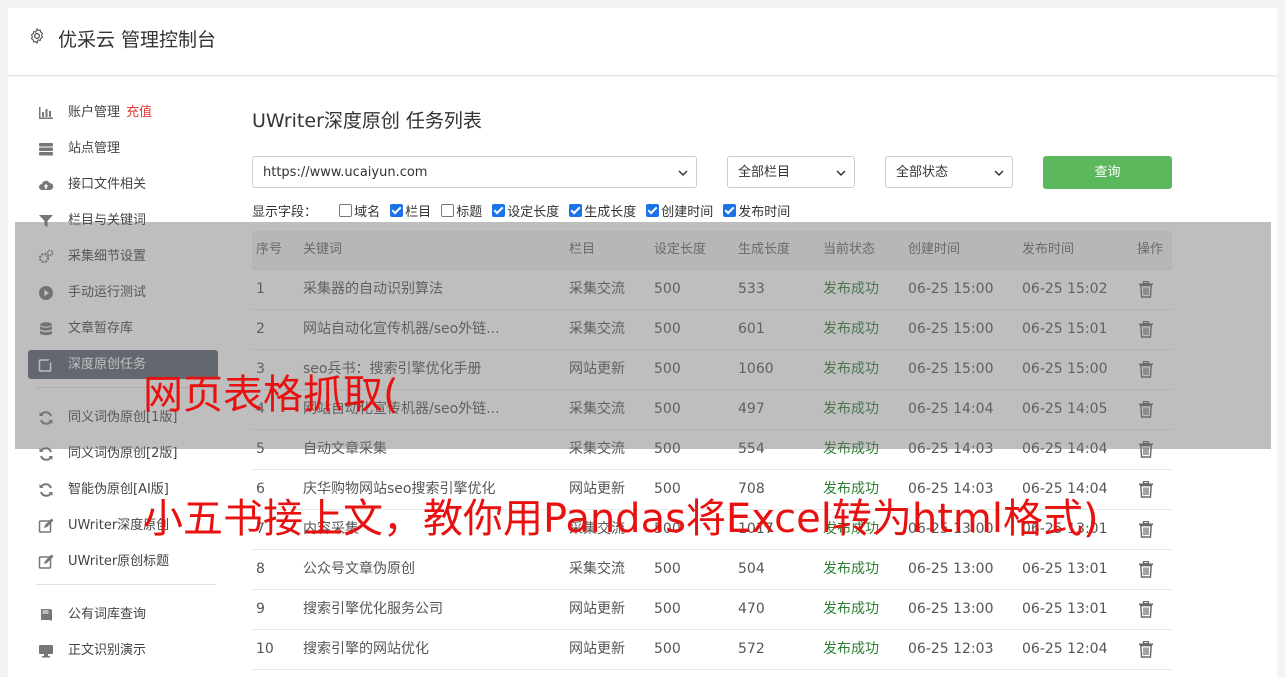 This screenshot has height=677, width=1285. I want to click on play-circle-icon, so click(46, 293).